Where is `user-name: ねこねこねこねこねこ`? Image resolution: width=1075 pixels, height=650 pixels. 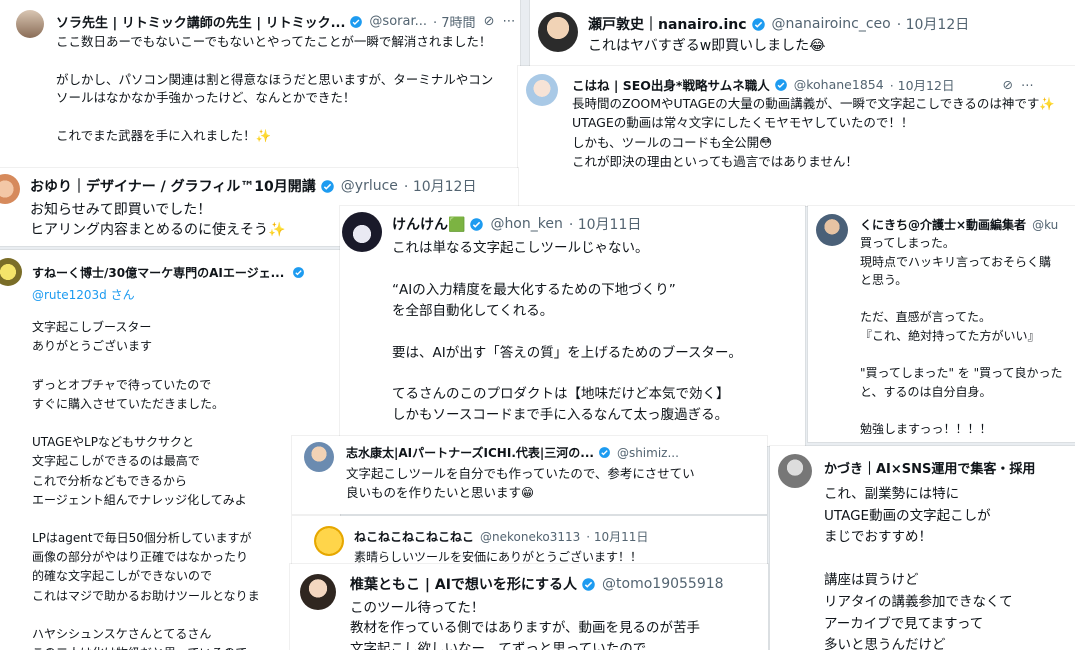 user-name: ねこねこねこねこねこ is located at coordinates (414, 536).